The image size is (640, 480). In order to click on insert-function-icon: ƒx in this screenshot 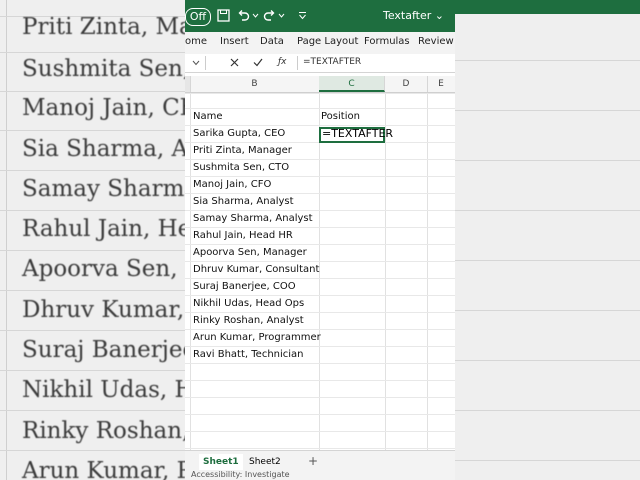, I will do `click(282, 62)`.